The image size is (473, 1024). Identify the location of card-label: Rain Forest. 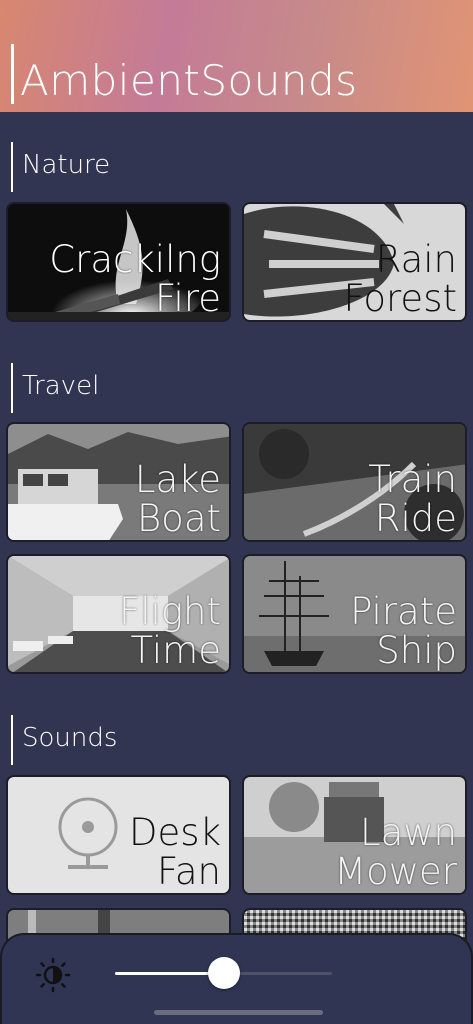
(400, 279).